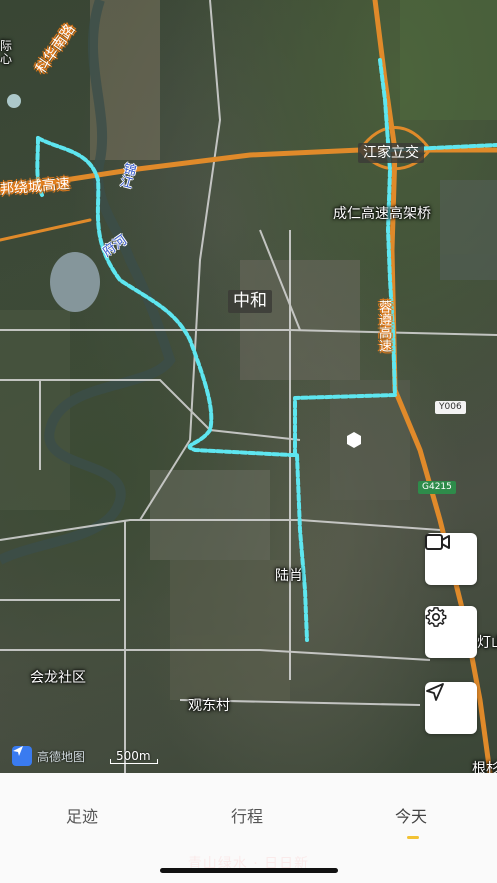 This screenshot has height=883, width=497. I want to click on label-guandong-village: 观东村, so click(209, 706).